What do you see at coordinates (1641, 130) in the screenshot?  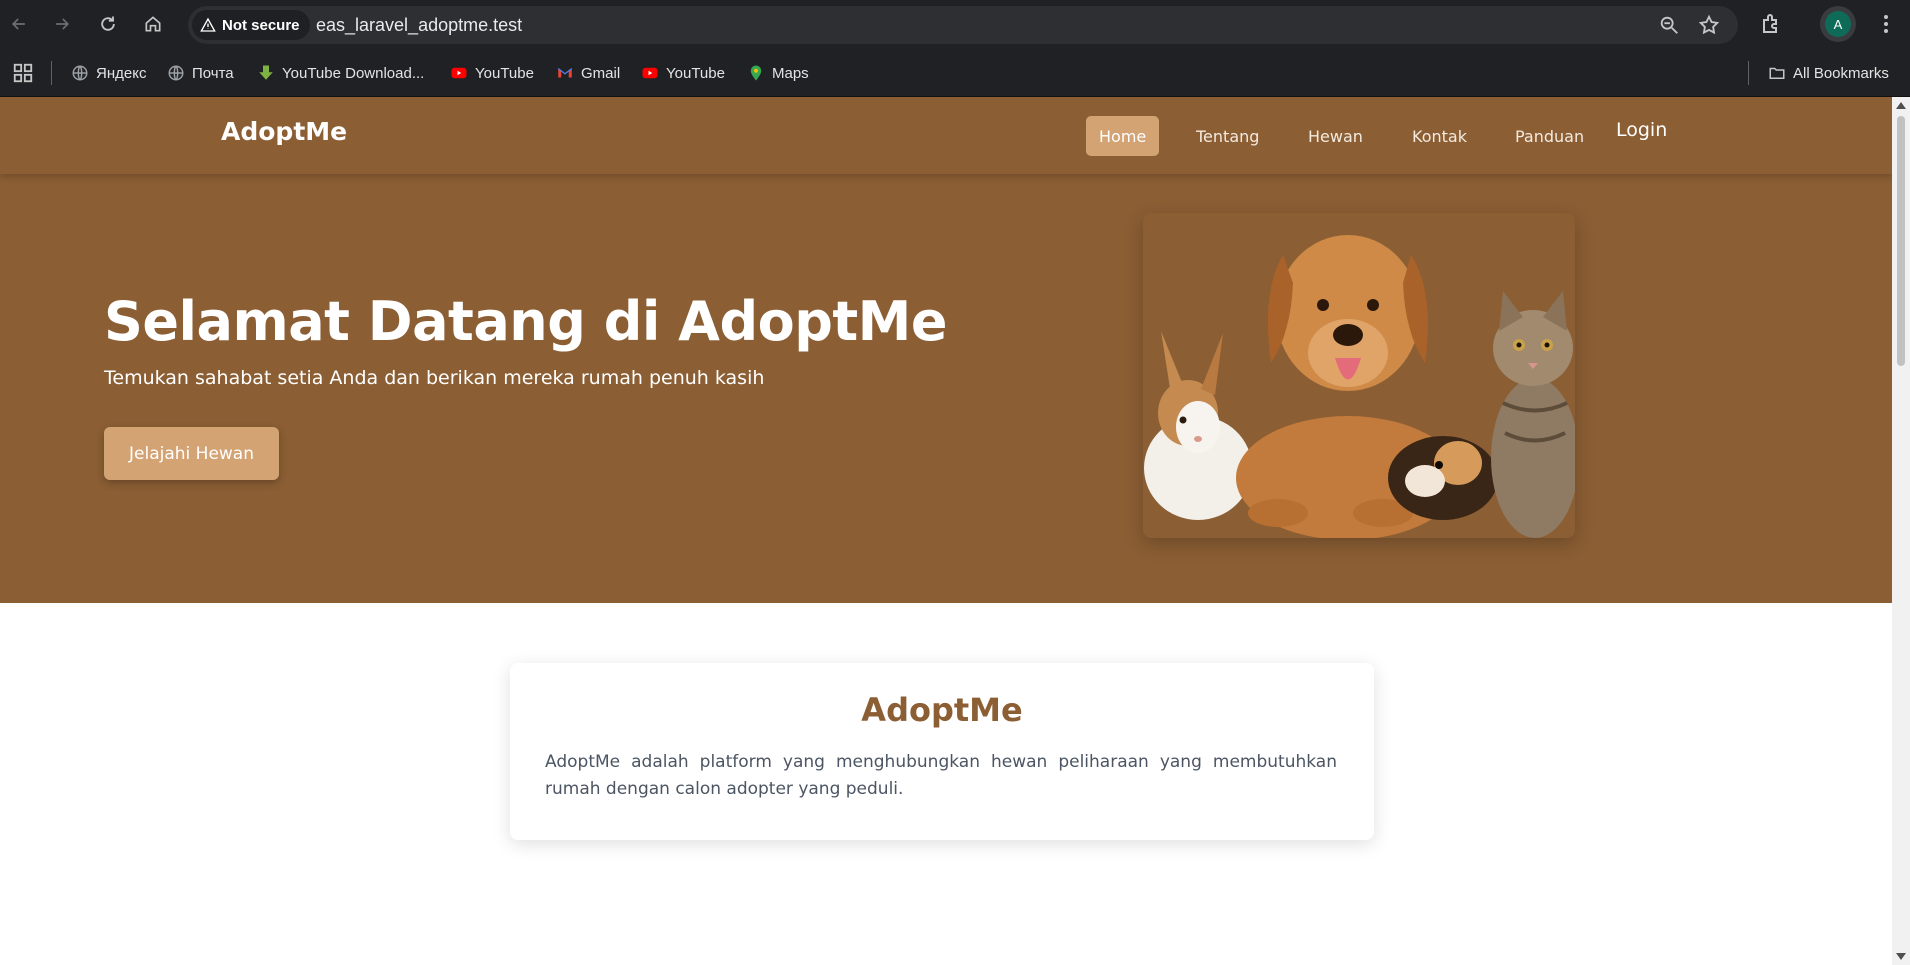 I see `nav-login: Login` at bounding box center [1641, 130].